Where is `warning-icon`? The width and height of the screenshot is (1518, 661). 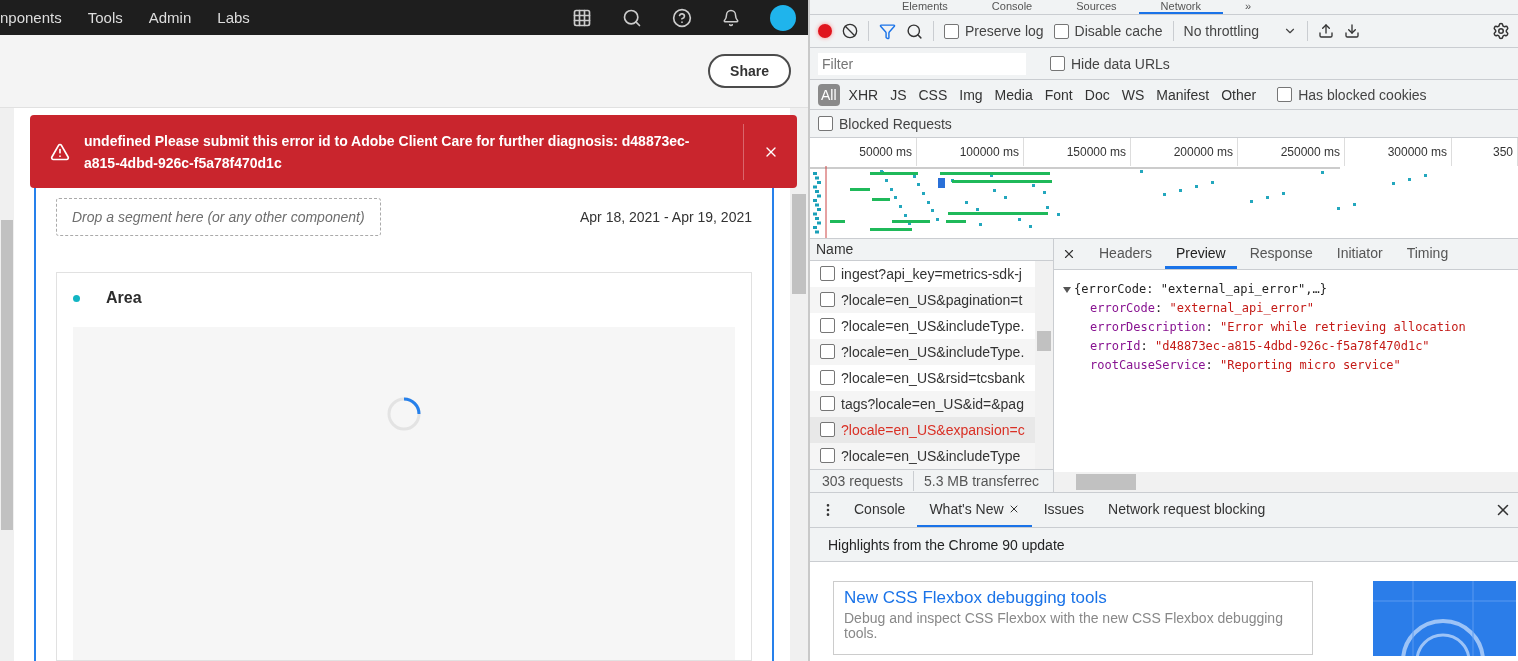 warning-icon is located at coordinates (60, 151).